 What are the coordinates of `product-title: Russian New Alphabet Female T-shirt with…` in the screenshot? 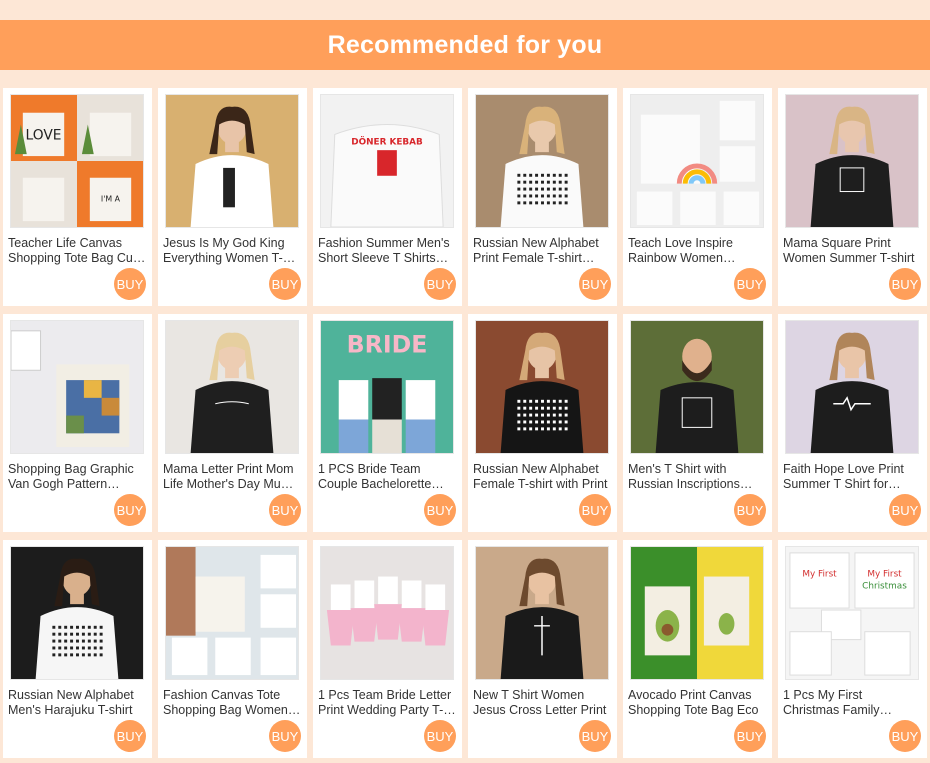 It's located at (542, 477).